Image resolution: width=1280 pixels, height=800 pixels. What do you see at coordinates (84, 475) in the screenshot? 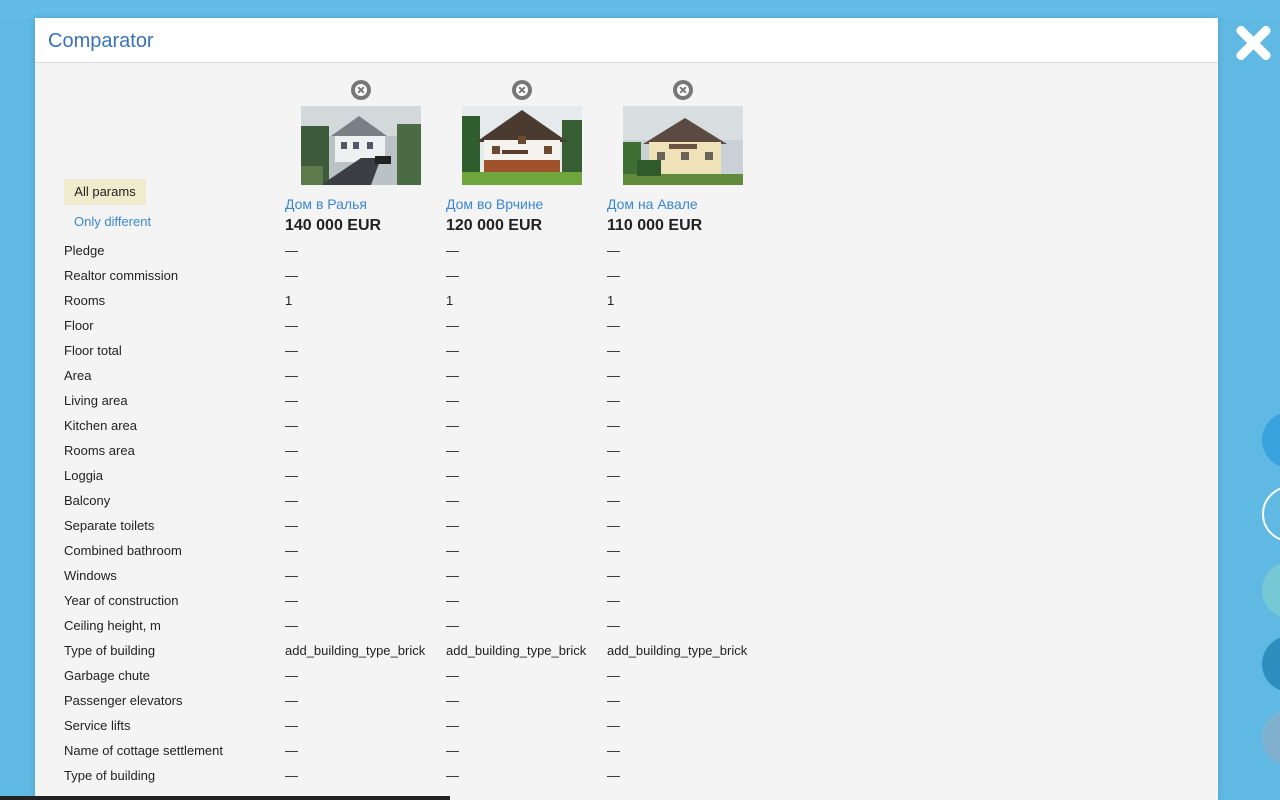
I see `param-label: Loggia` at bounding box center [84, 475].